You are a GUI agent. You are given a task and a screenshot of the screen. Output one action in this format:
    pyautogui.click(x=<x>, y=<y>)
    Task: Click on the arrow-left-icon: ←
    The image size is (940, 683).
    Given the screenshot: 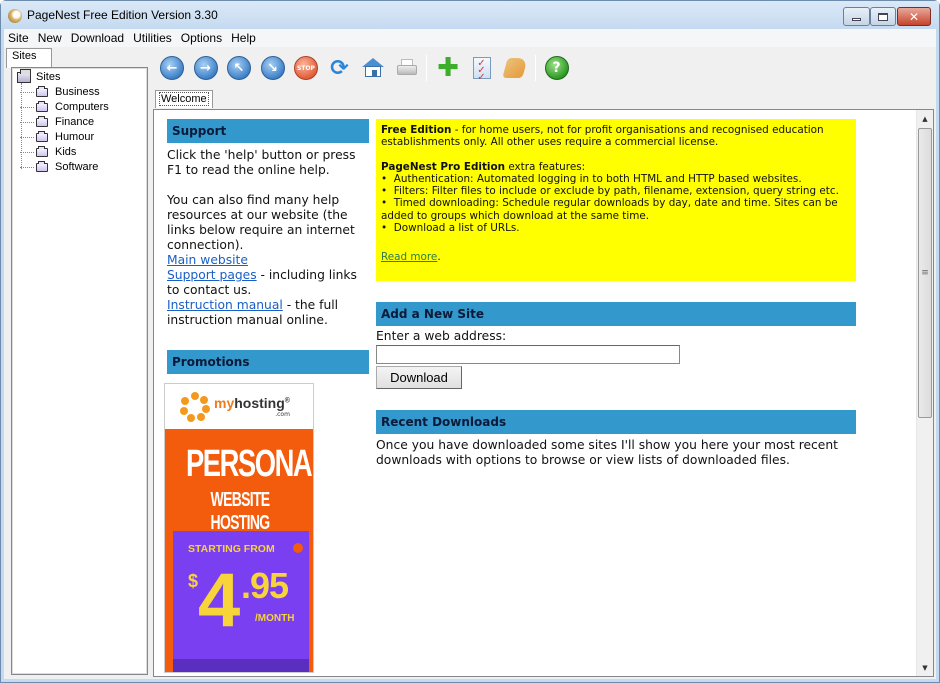 What is the action you would take?
    pyautogui.click(x=172, y=68)
    